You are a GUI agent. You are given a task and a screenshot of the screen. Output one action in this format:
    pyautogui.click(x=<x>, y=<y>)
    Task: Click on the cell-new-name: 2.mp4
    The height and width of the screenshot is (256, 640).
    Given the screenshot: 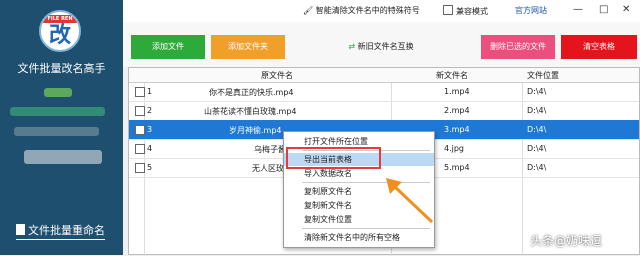 What is the action you would take?
    pyautogui.click(x=457, y=110)
    